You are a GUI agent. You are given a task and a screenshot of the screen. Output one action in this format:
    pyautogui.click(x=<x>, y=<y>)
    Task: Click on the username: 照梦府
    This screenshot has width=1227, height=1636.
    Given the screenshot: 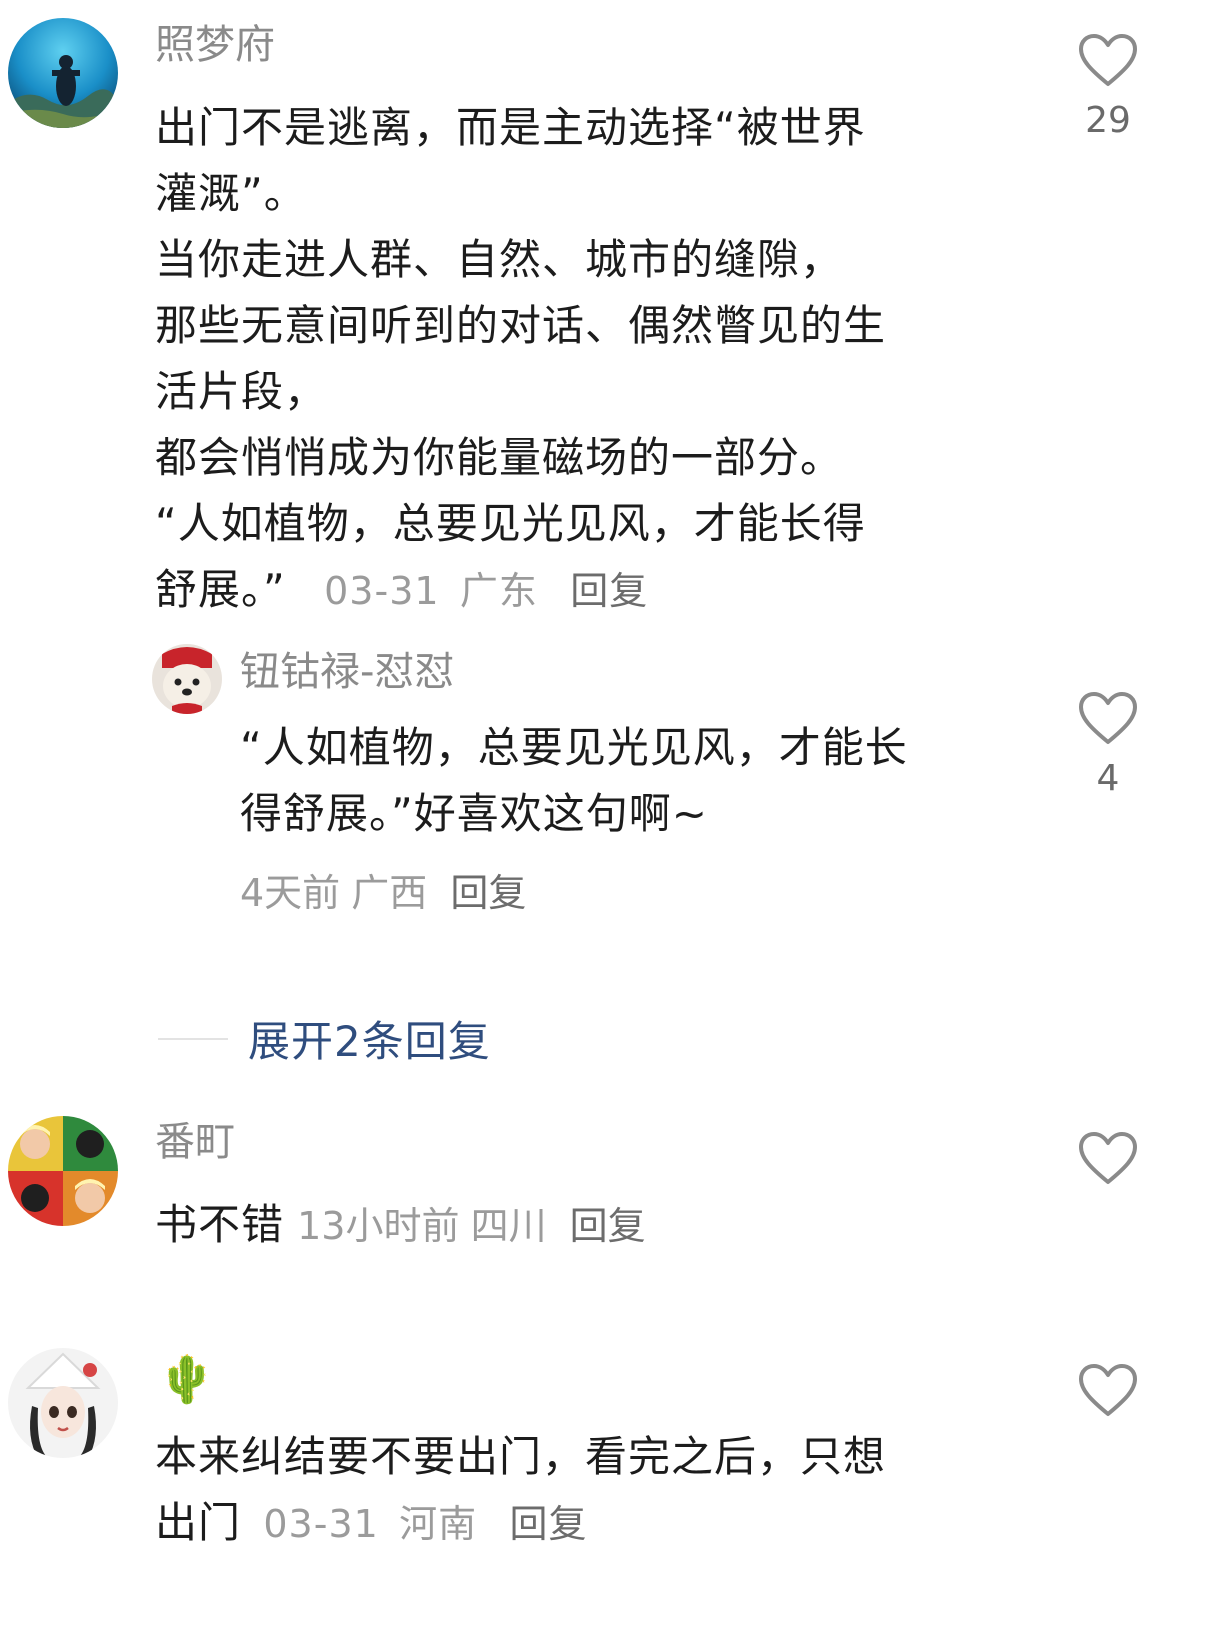 What is the action you would take?
    pyautogui.click(x=215, y=45)
    